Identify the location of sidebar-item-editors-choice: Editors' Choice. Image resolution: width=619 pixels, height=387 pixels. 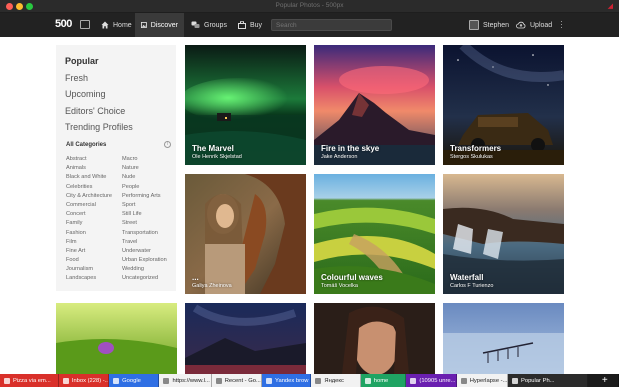
(99, 111).